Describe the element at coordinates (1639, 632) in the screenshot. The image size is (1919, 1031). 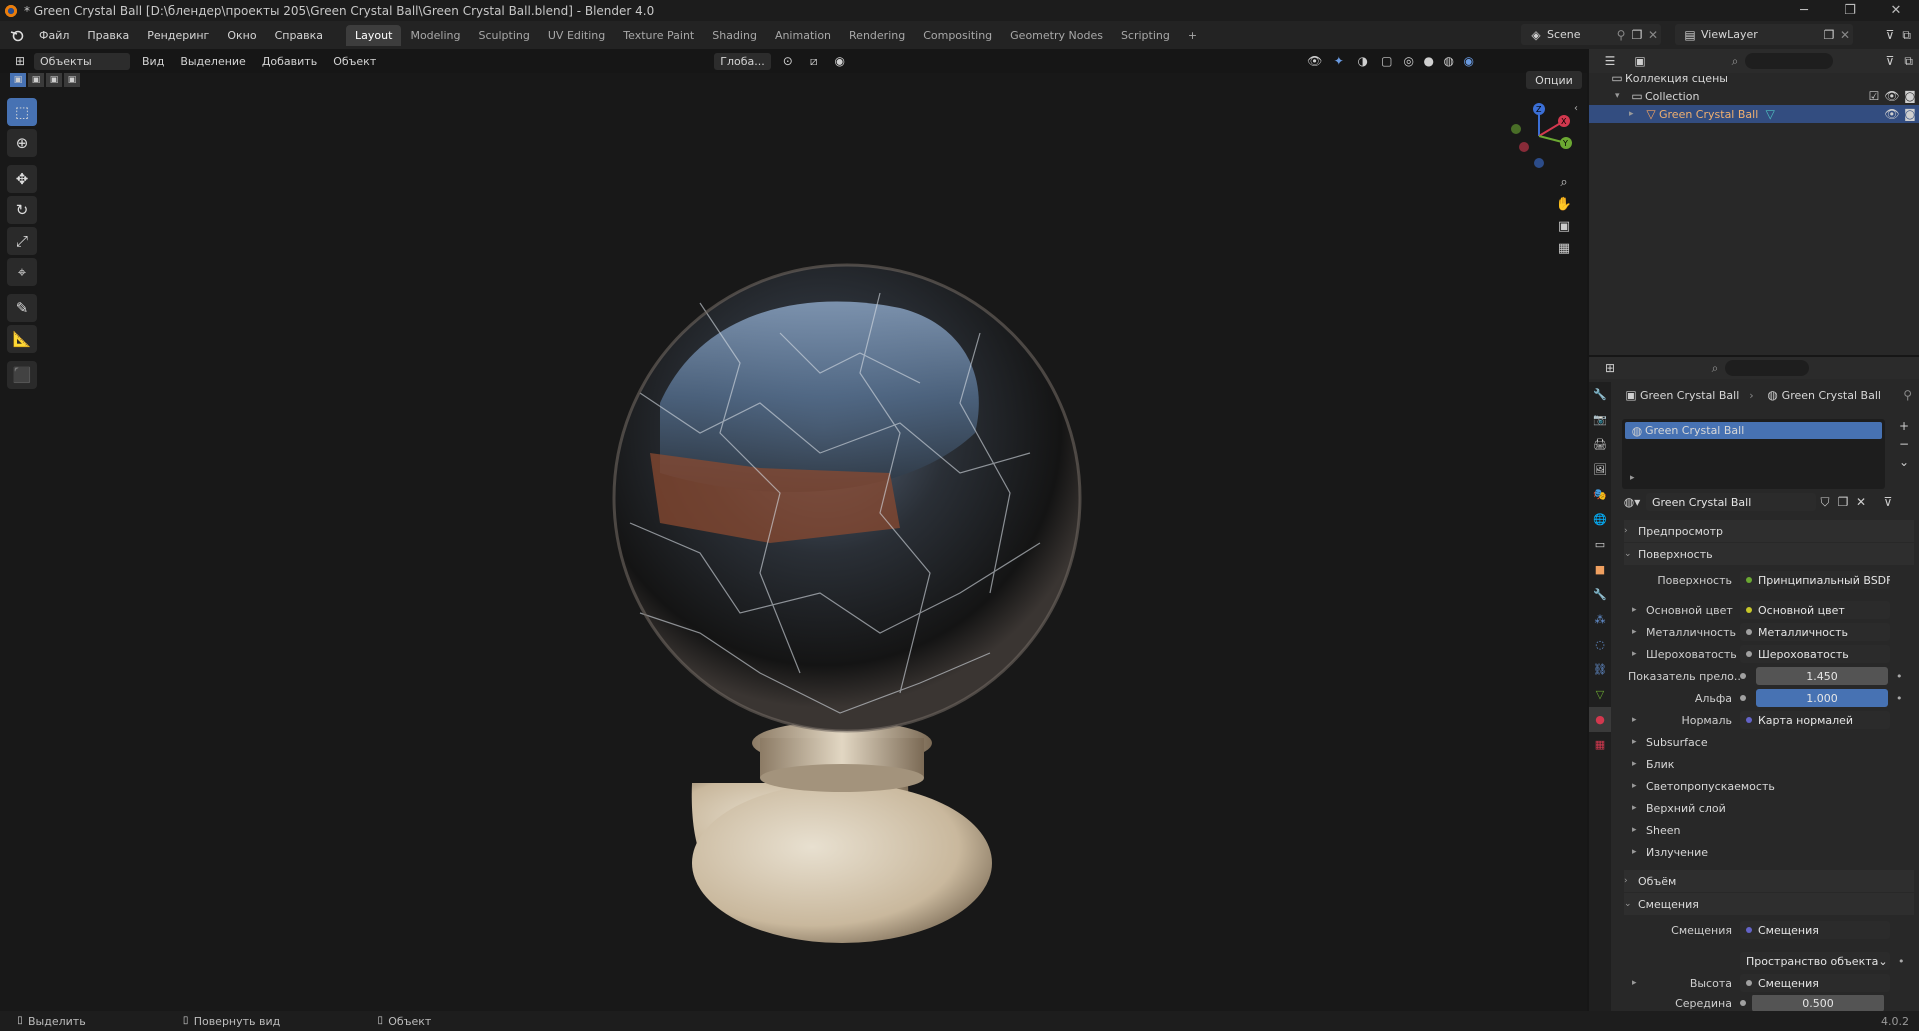
I see `metallic-expand-icon: ▸` at that location.